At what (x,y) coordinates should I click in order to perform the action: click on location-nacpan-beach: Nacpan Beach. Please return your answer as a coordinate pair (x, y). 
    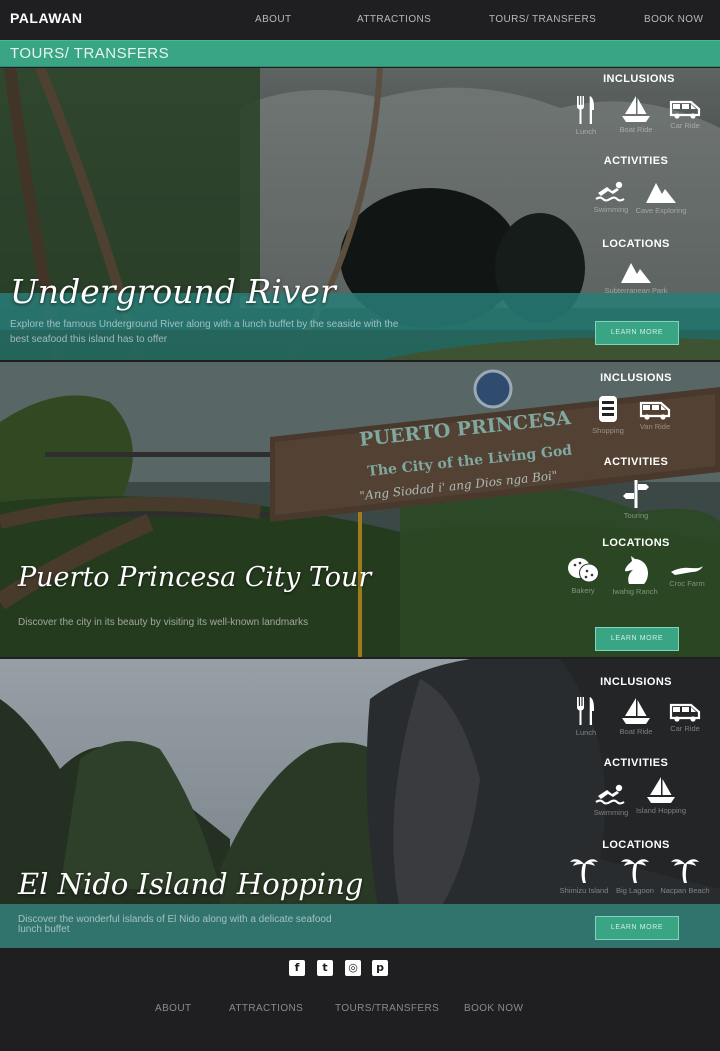
    Looking at the image, I should click on (685, 874).